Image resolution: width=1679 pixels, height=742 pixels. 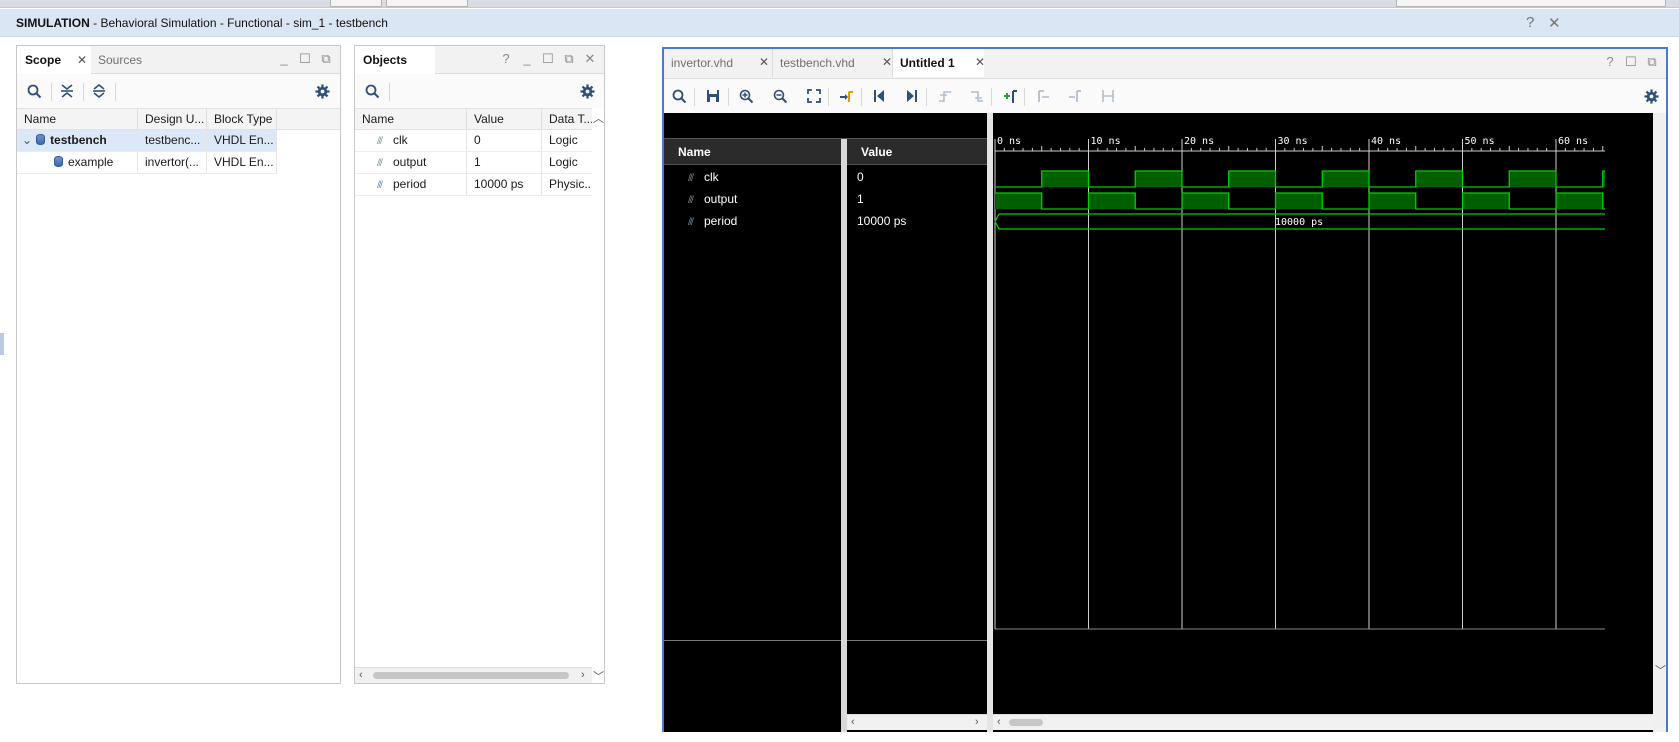 What do you see at coordinates (479, 60) in the screenshot?
I see `objects-panel-header: Objects ? _ ☐ ⧉ ✕` at bounding box center [479, 60].